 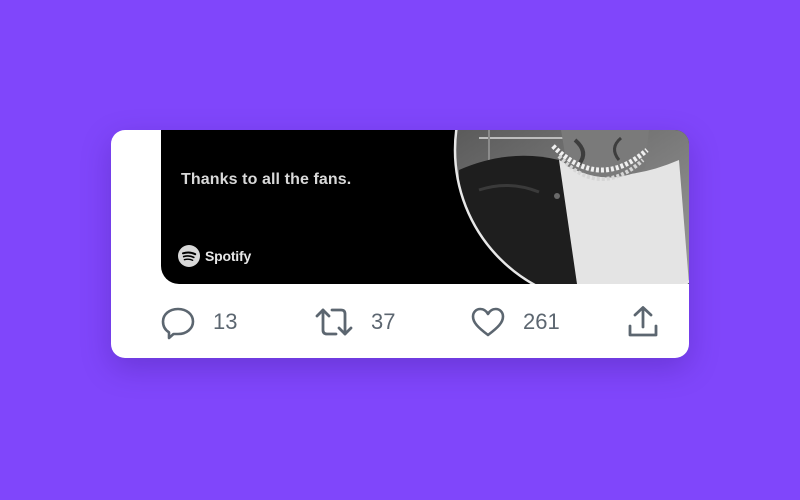 I want to click on share-button, so click(x=643, y=322).